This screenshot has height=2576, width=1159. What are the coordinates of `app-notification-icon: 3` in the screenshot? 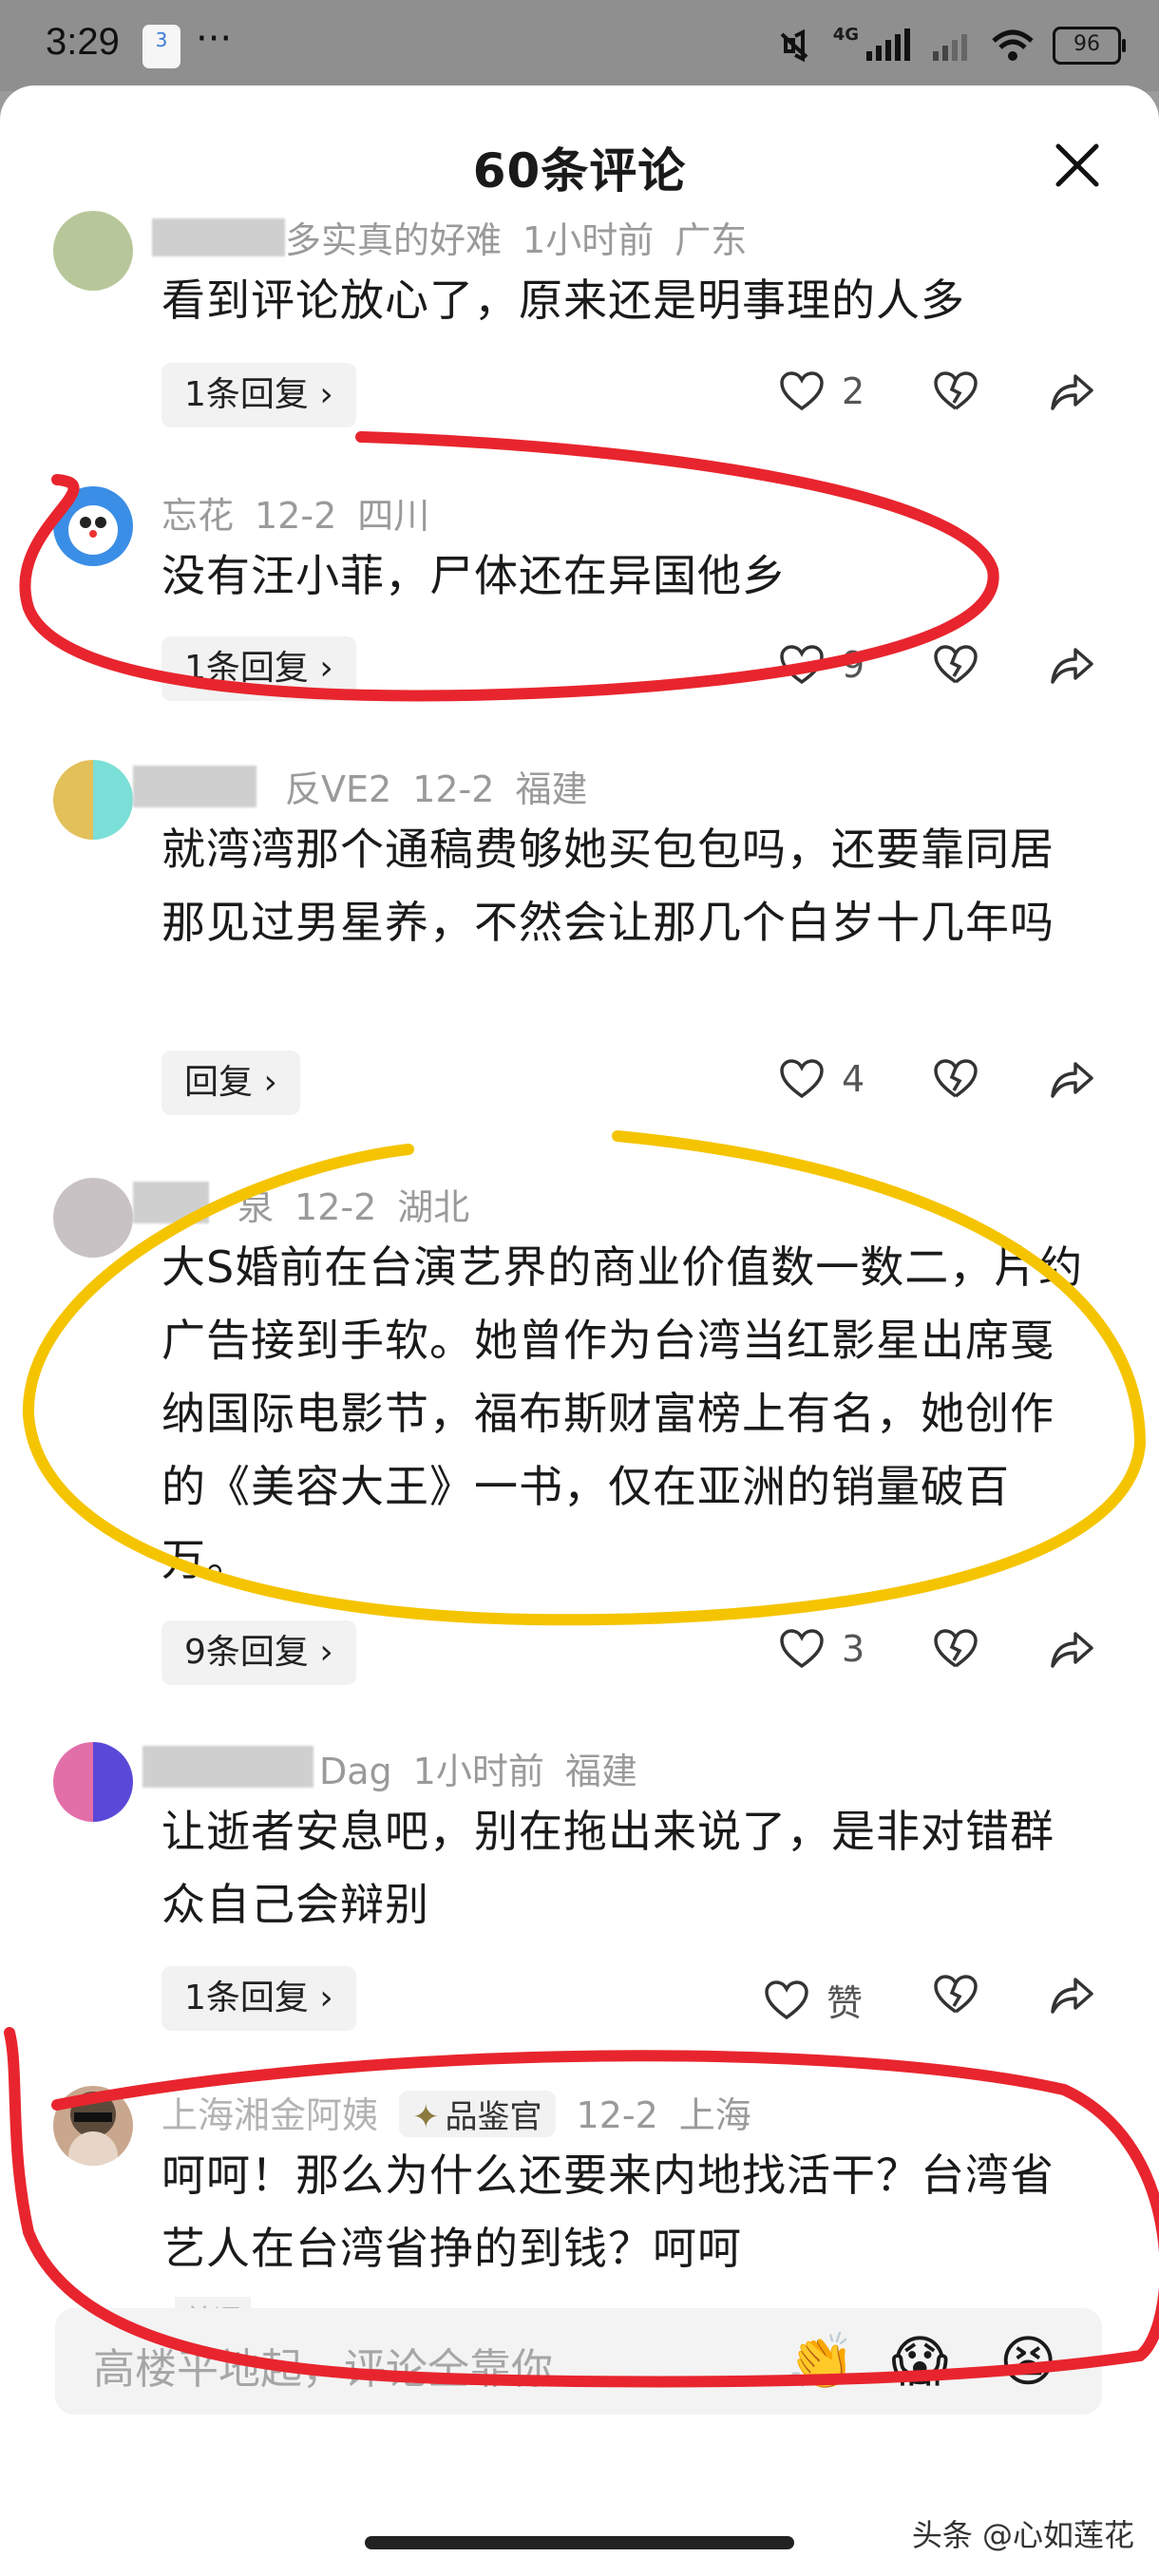 It's located at (161, 46).